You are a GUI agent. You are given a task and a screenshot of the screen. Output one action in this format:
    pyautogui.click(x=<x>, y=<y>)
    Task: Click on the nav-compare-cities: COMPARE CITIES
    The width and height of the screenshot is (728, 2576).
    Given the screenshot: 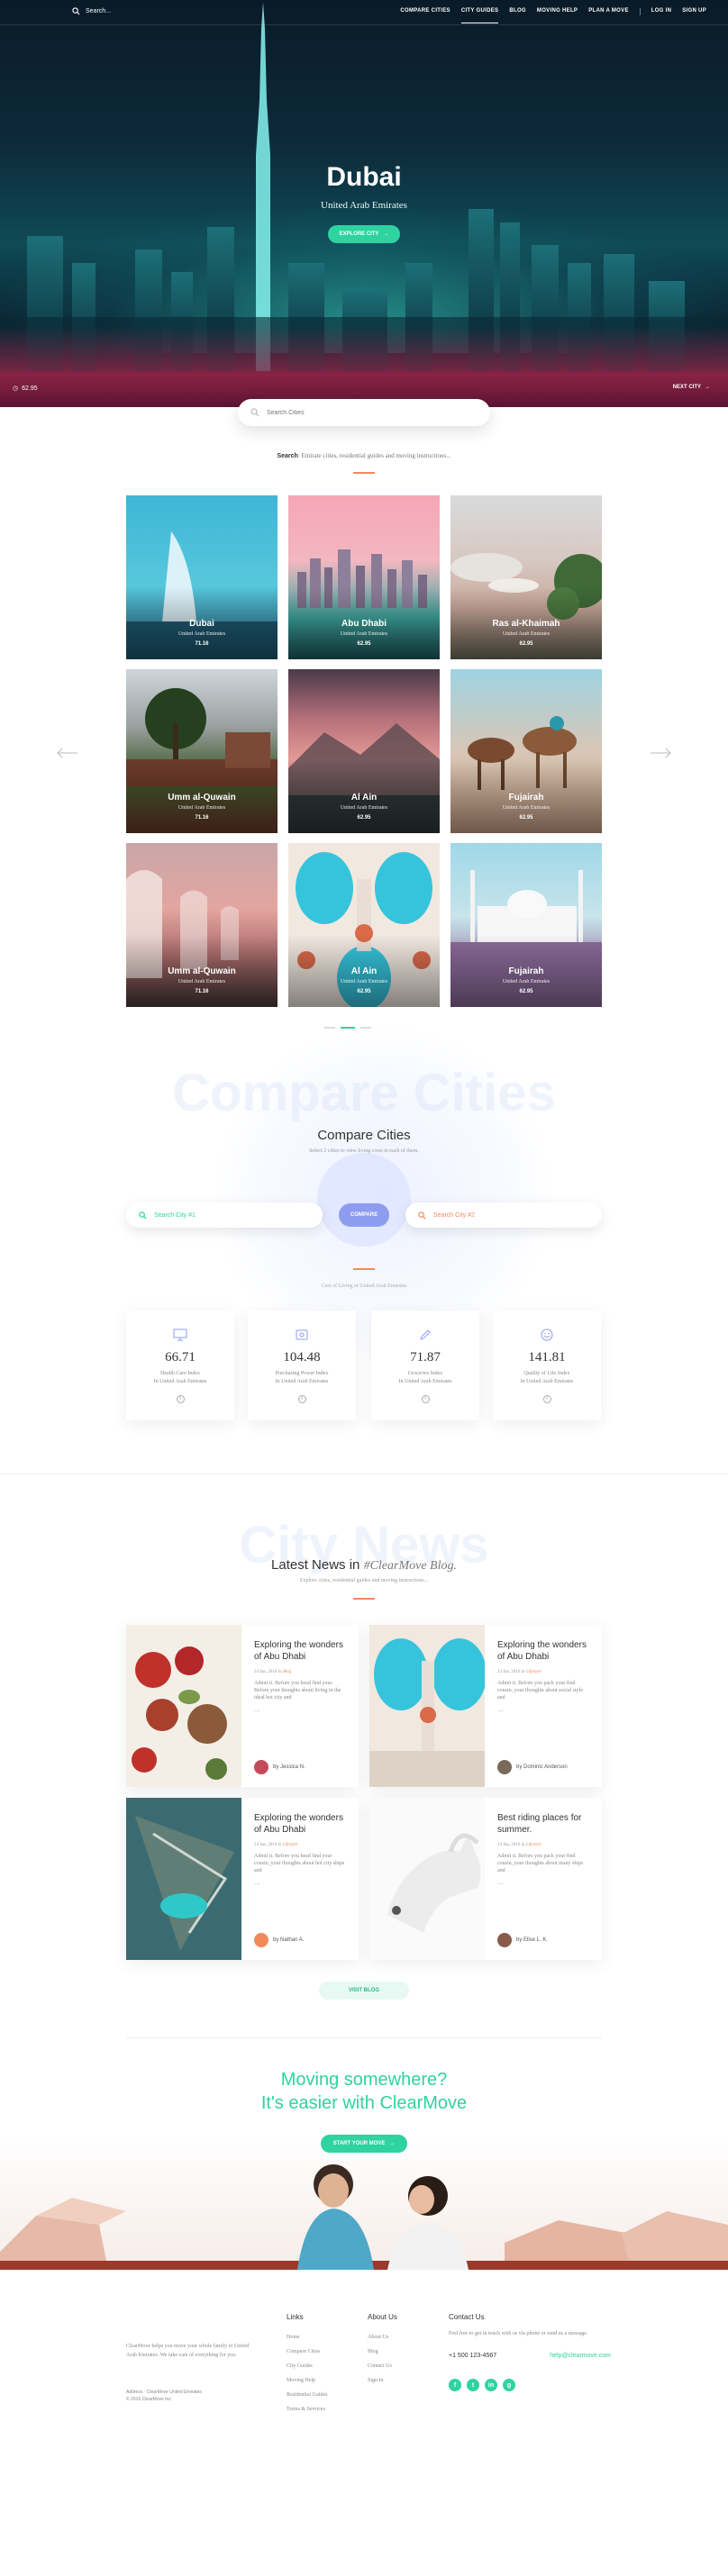 What is the action you would take?
    pyautogui.click(x=425, y=11)
    